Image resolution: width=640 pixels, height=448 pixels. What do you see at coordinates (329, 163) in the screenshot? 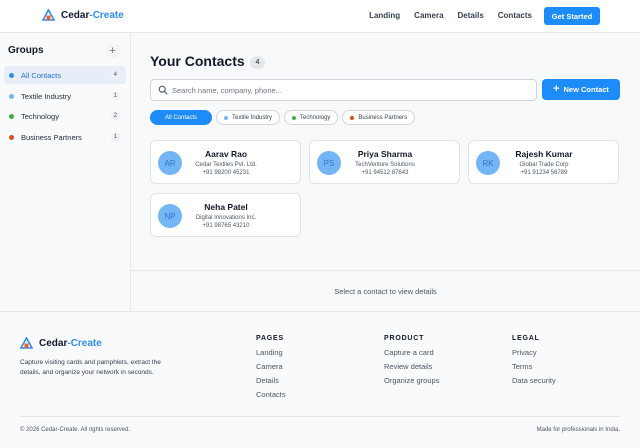
I see `avatar: PS` at bounding box center [329, 163].